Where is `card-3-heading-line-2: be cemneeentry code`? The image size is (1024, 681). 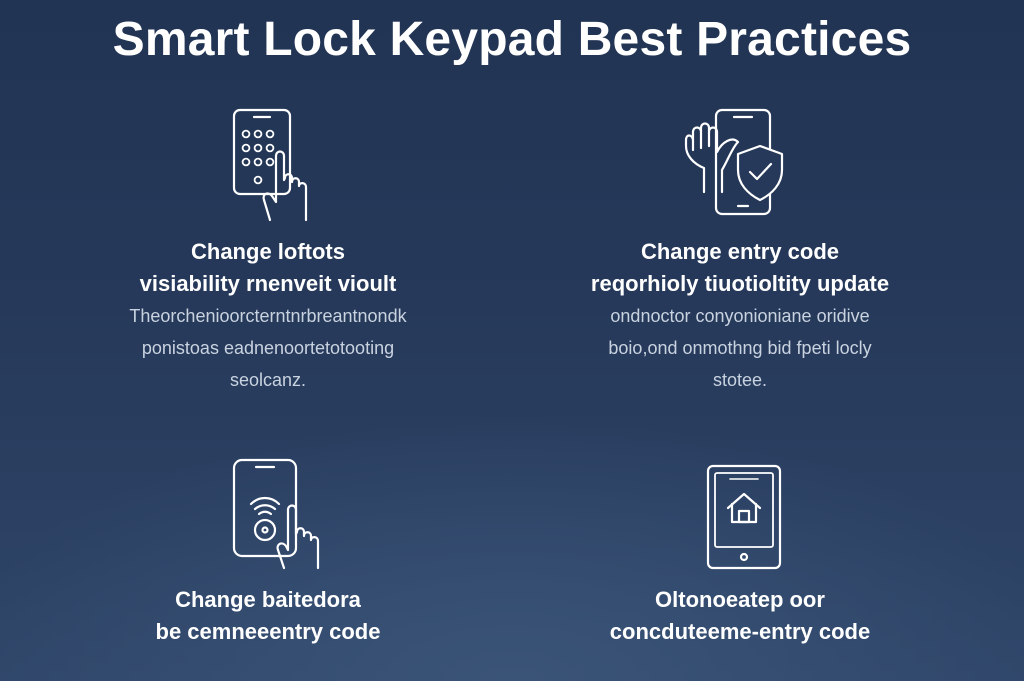 card-3-heading-line-2: be cemneeentry code is located at coordinates (268, 631).